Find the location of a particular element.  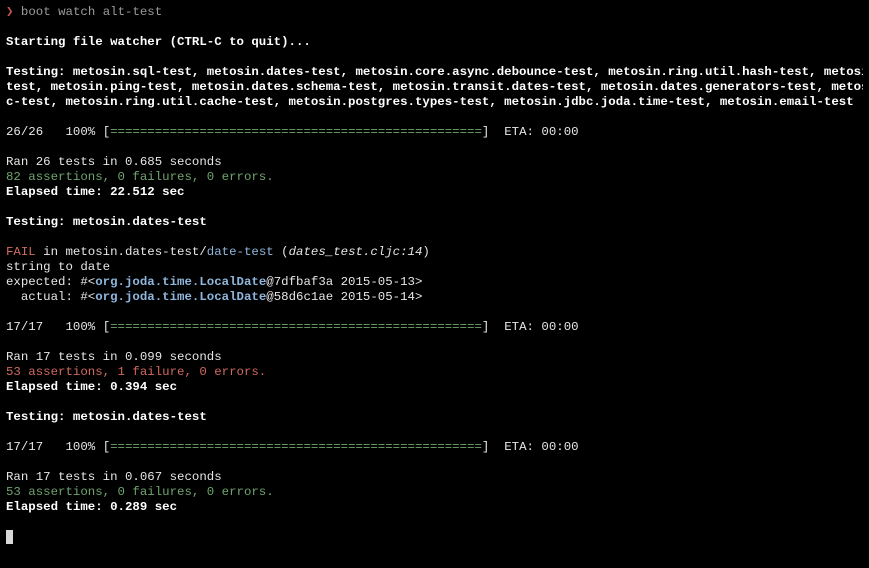

assertions-summary: 53 assertions, 0 failures, 0 errors. is located at coordinates (140, 492).